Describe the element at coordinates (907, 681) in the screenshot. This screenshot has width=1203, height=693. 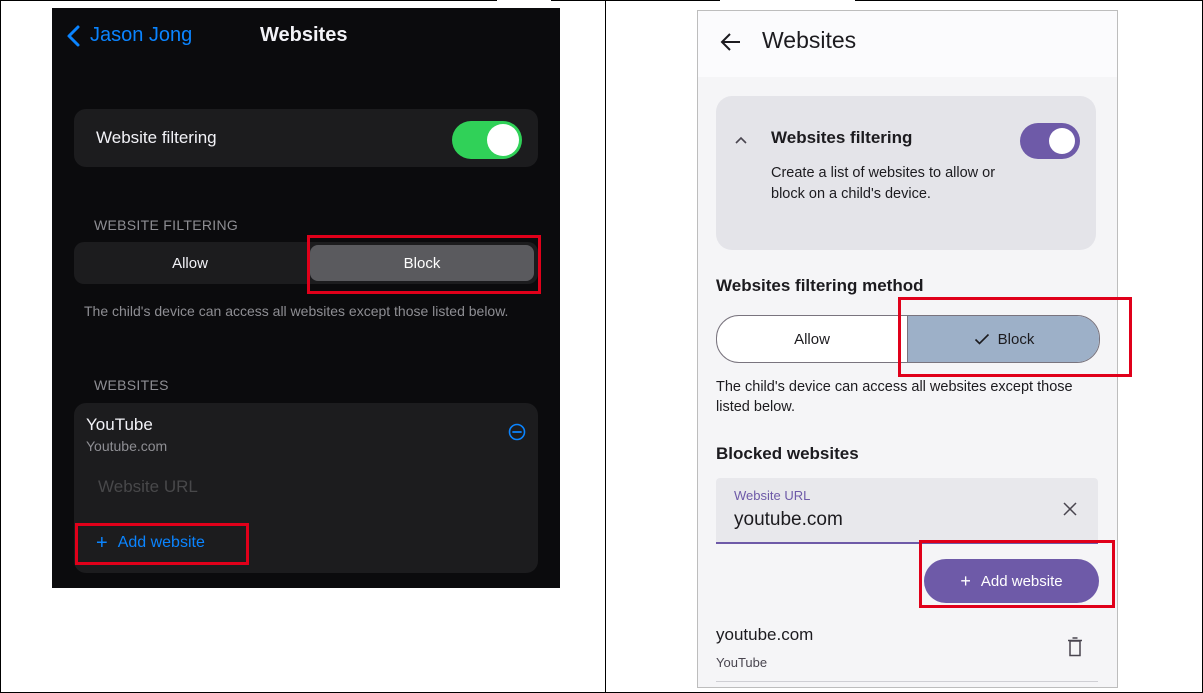
I see `row-divider` at that location.